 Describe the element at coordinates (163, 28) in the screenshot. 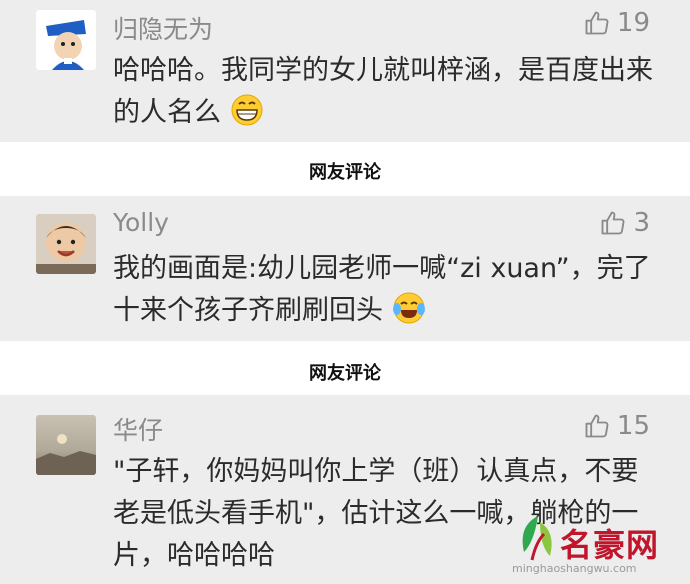

I see `username: 归隐无为` at that location.